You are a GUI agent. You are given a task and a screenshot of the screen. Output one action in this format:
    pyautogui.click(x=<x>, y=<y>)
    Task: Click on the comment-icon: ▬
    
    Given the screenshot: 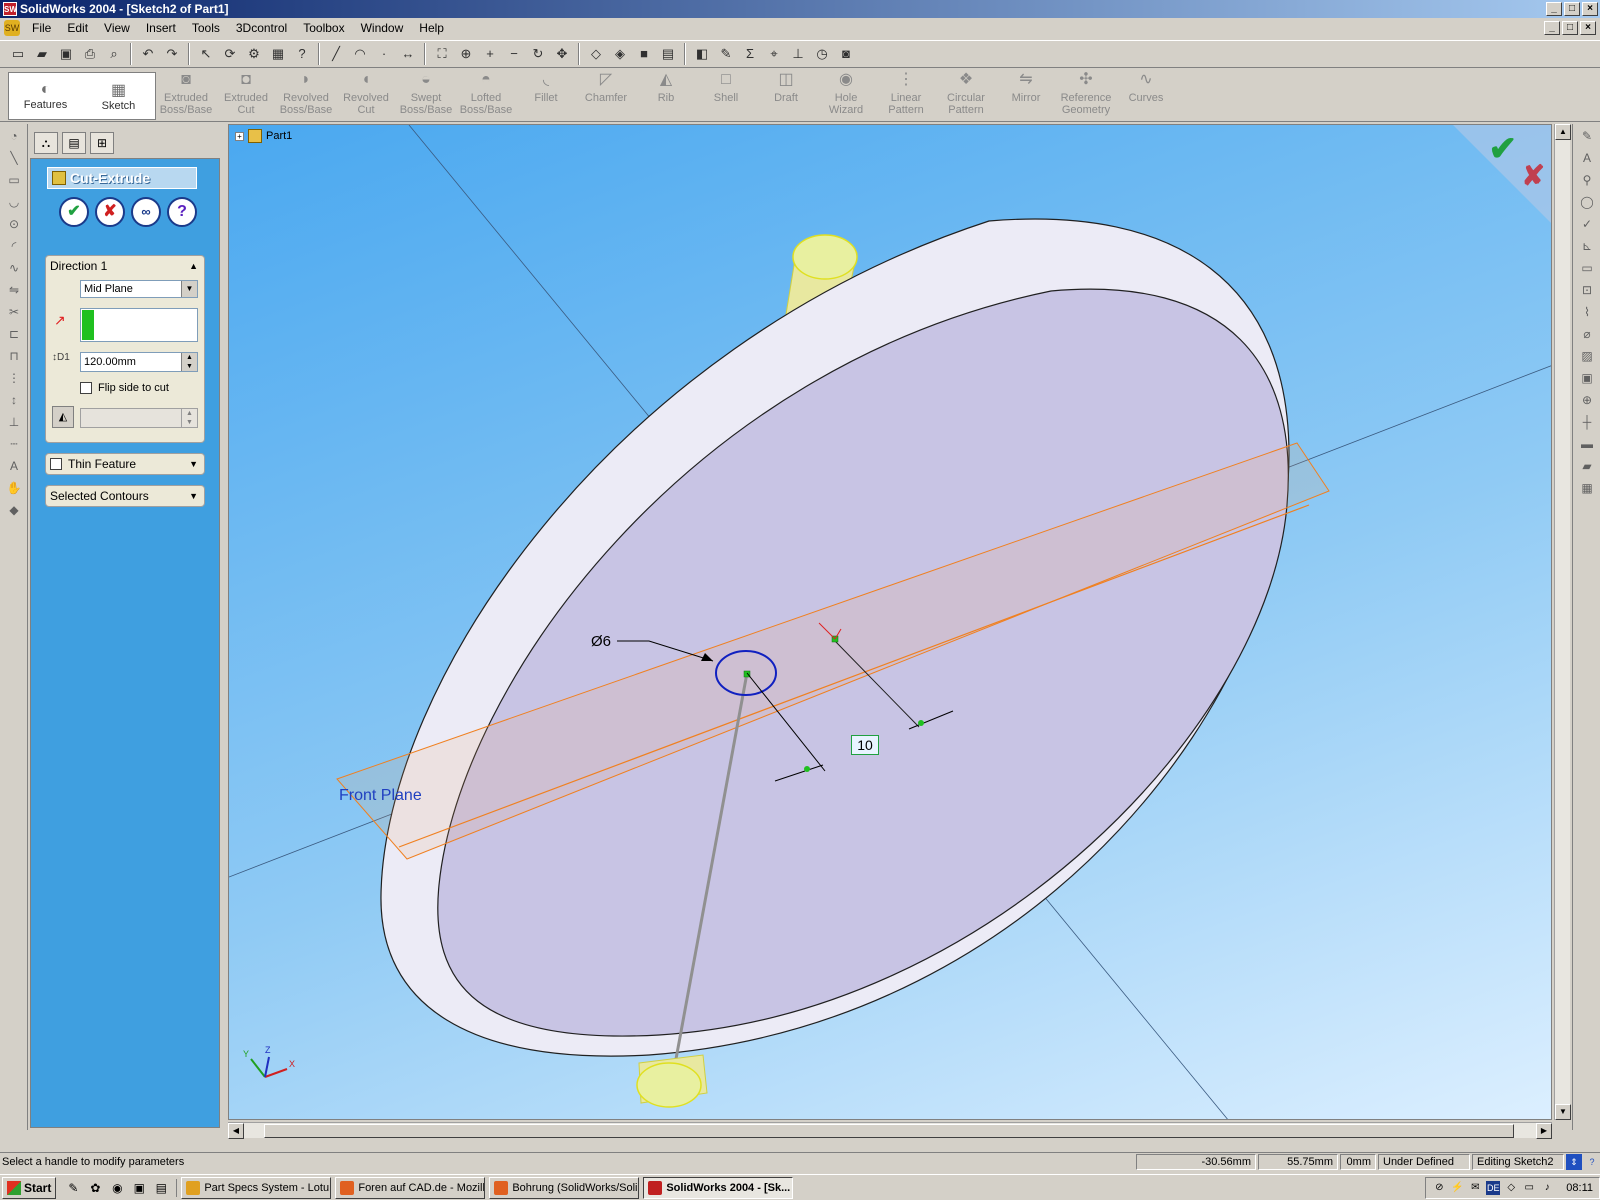 What is the action you would take?
    pyautogui.click(x=1587, y=444)
    